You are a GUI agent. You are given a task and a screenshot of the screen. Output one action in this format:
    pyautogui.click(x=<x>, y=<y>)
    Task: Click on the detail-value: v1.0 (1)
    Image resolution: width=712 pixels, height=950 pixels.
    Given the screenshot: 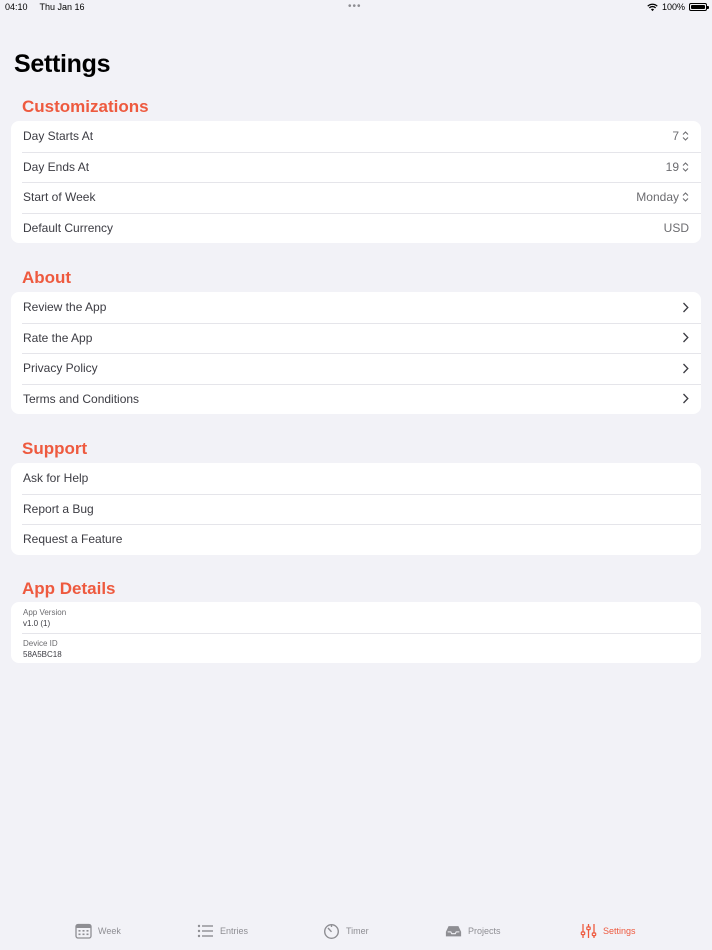 What is the action you would take?
    pyautogui.click(x=37, y=623)
    